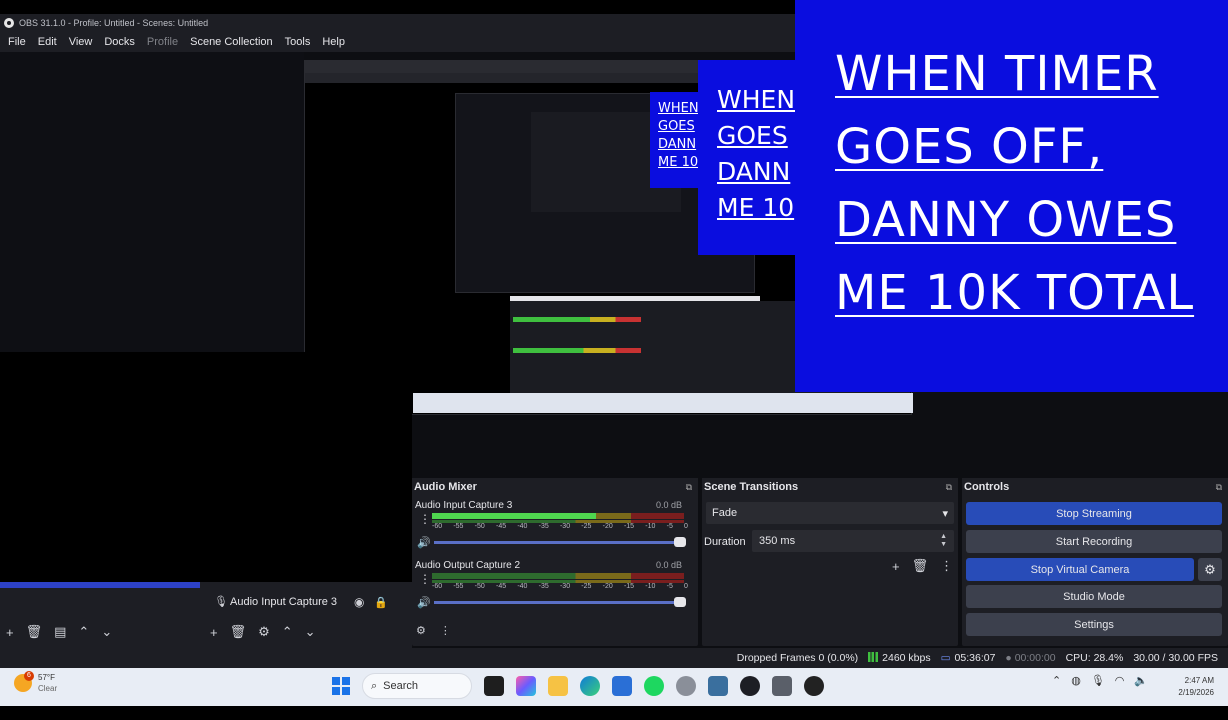 Image resolution: width=1228 pixels, height=720 pixels. What do you see at coordinates (1080, 569) in the screenshot?
I see `stop-virtual-camera-button: Stop Virtual Camera` at bounding box center [1080, 569].